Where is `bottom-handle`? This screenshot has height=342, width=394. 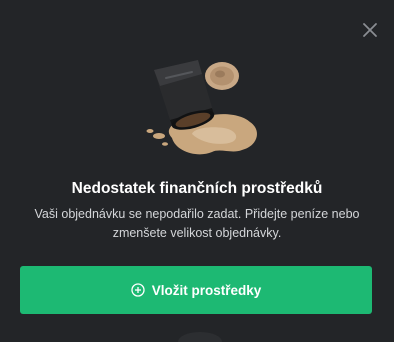 bottom-handle is located at coordinates (200, 337).